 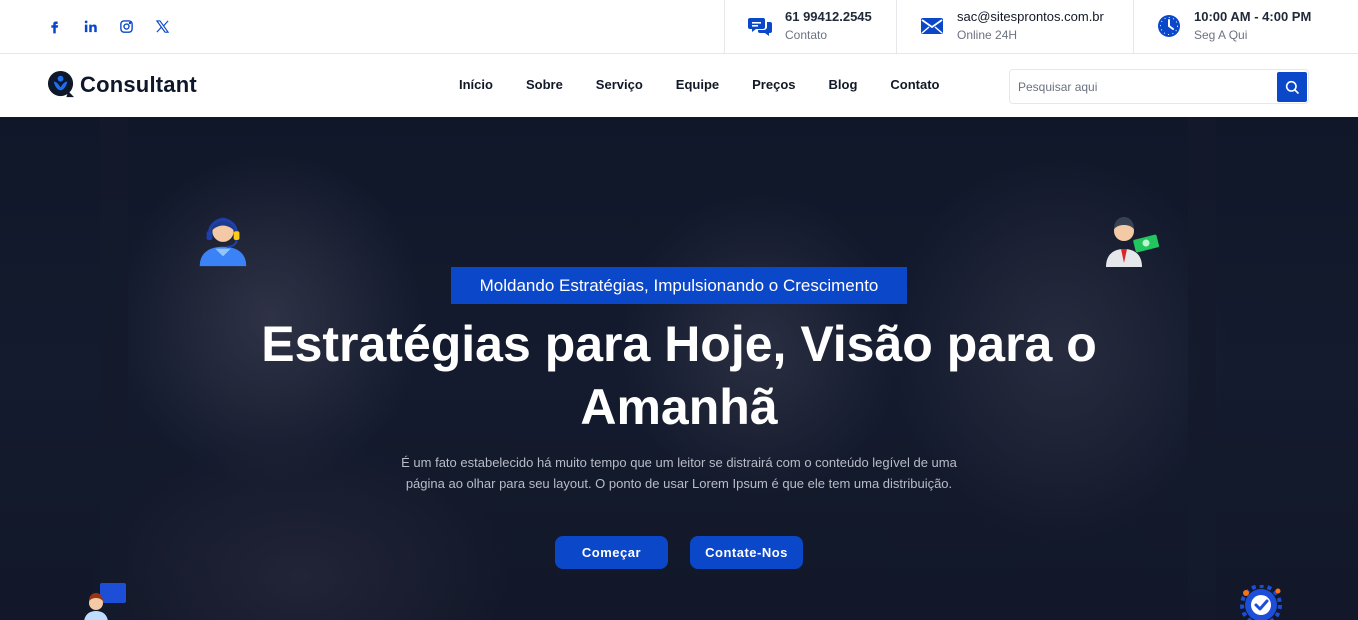 What do you see at coordinates (611, 552) in the screenshot?
I see `get-started-button: Começar` at bounding box center [611, 552].